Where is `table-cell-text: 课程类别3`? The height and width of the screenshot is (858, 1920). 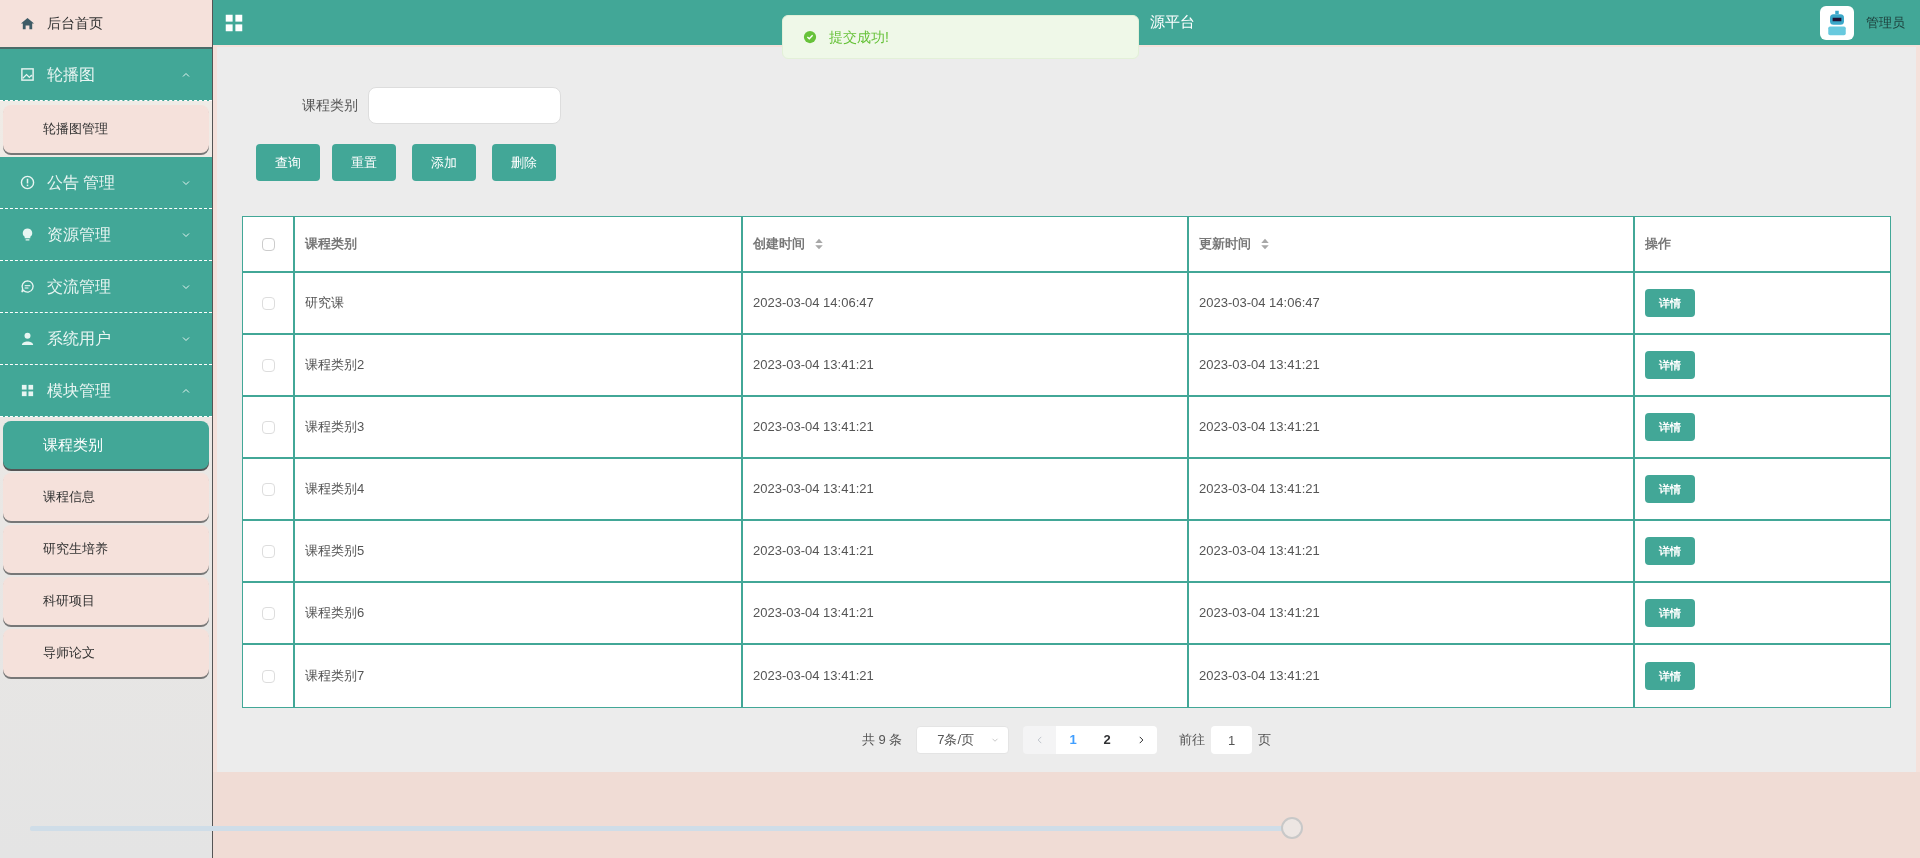 table-cell-text: 课程类别3 is located at coordinates (335, 427).